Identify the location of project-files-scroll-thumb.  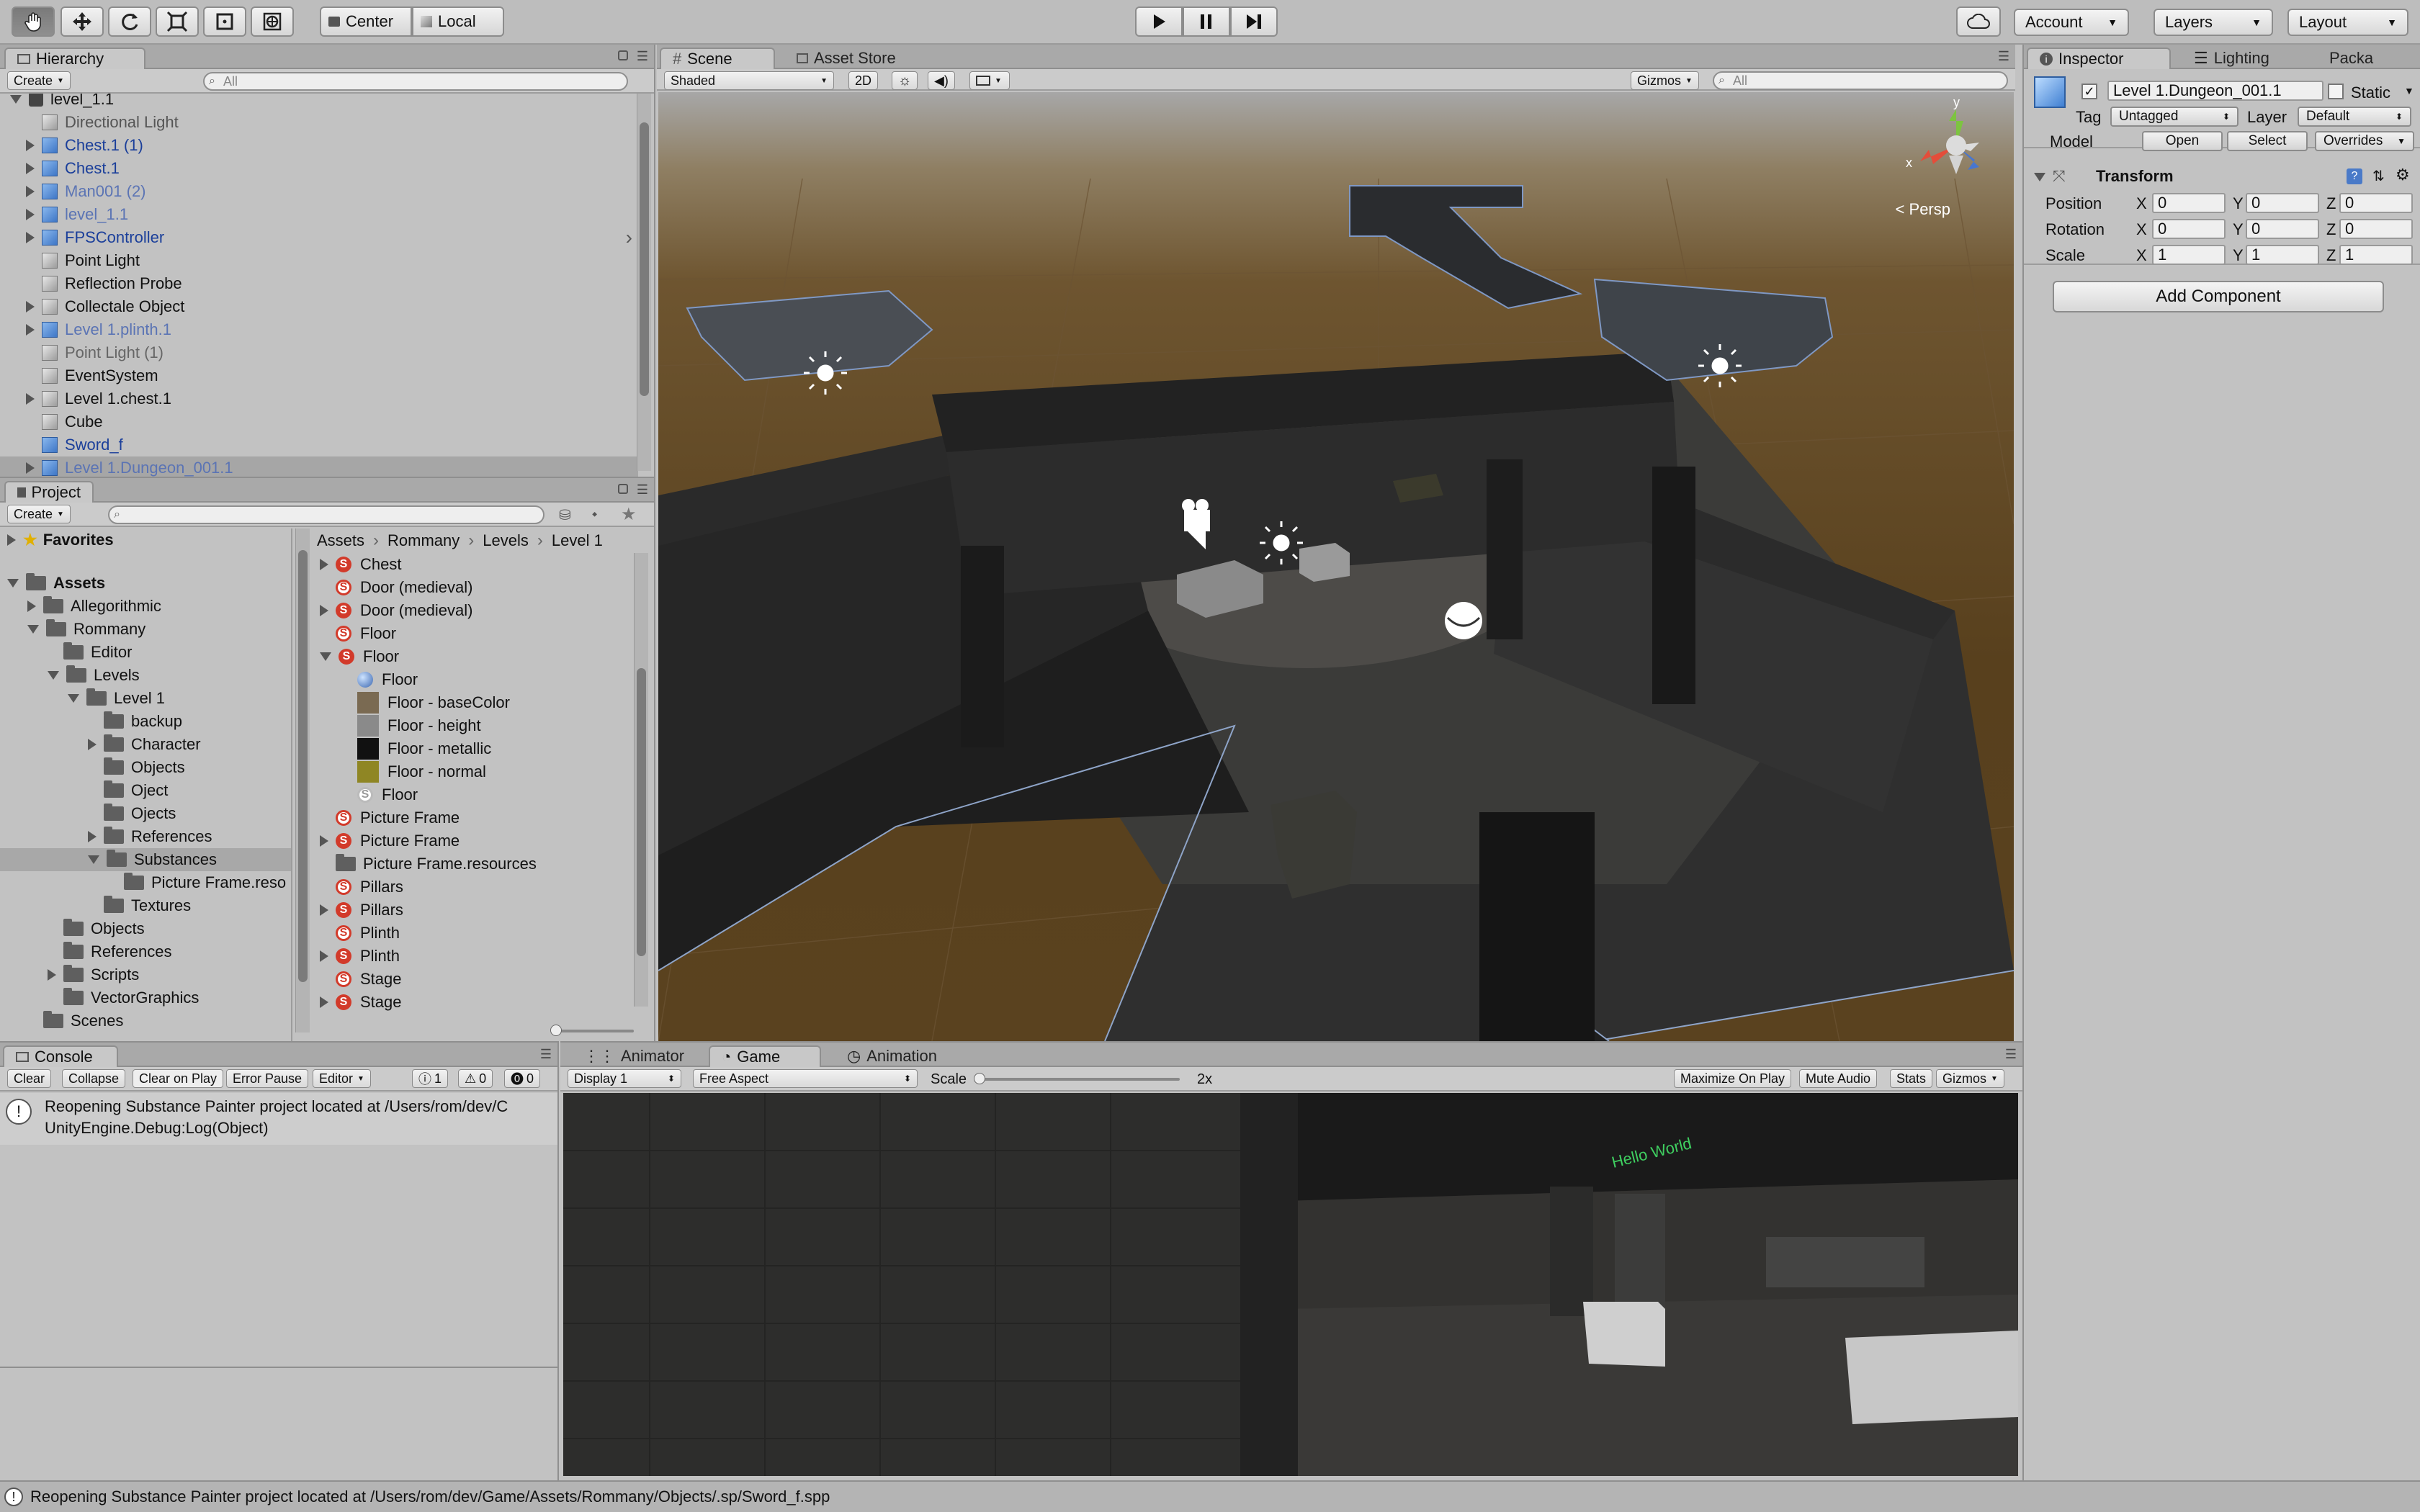
(641, 812).